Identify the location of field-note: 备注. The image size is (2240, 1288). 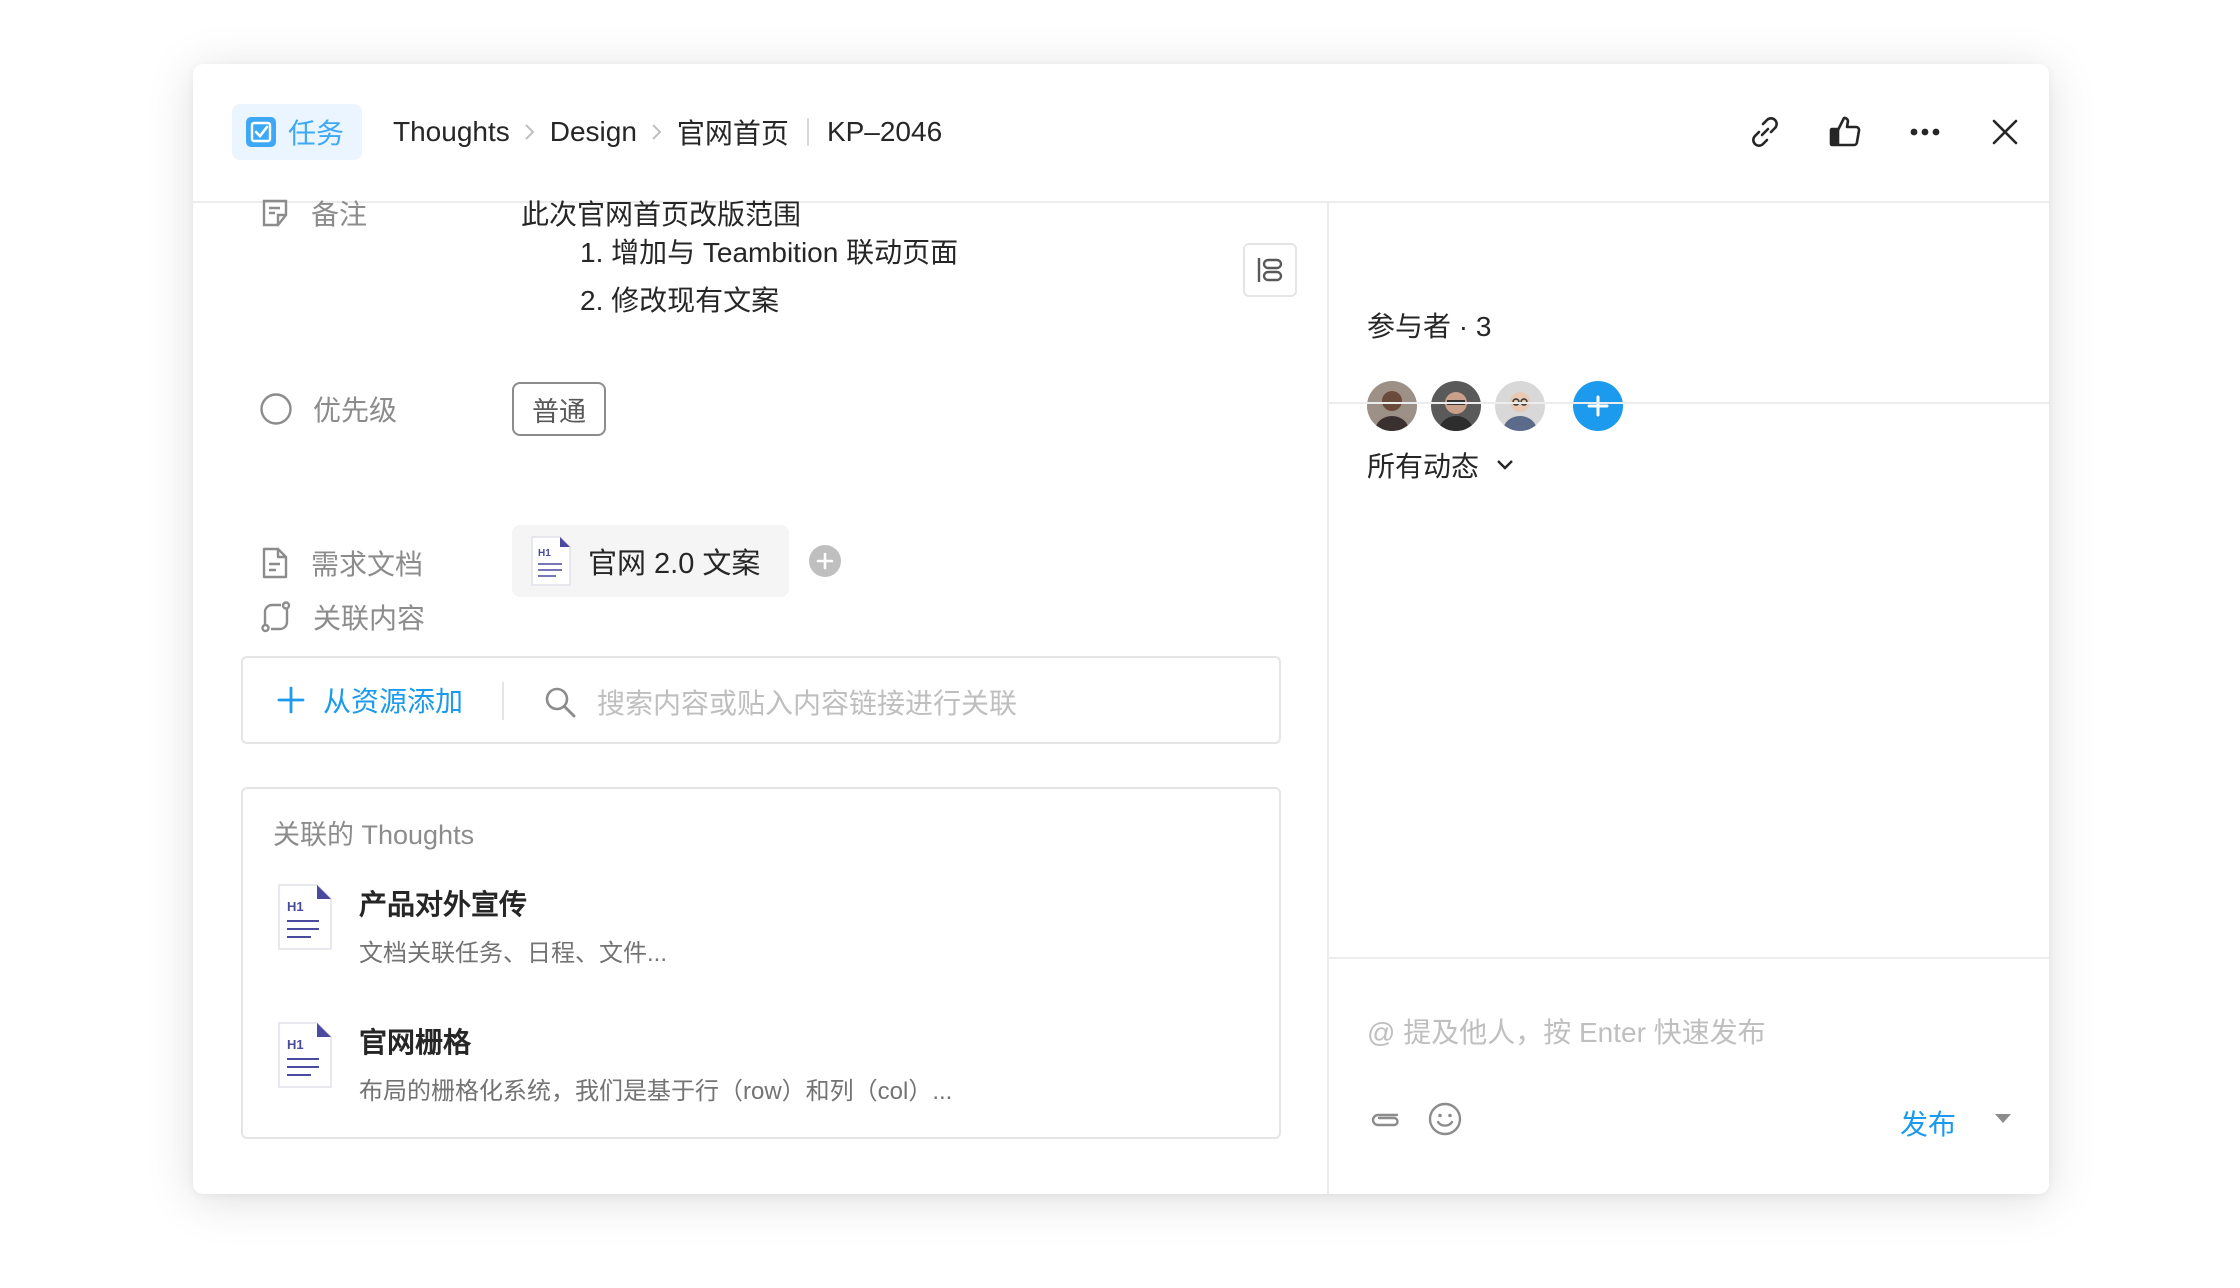
(313, 213).